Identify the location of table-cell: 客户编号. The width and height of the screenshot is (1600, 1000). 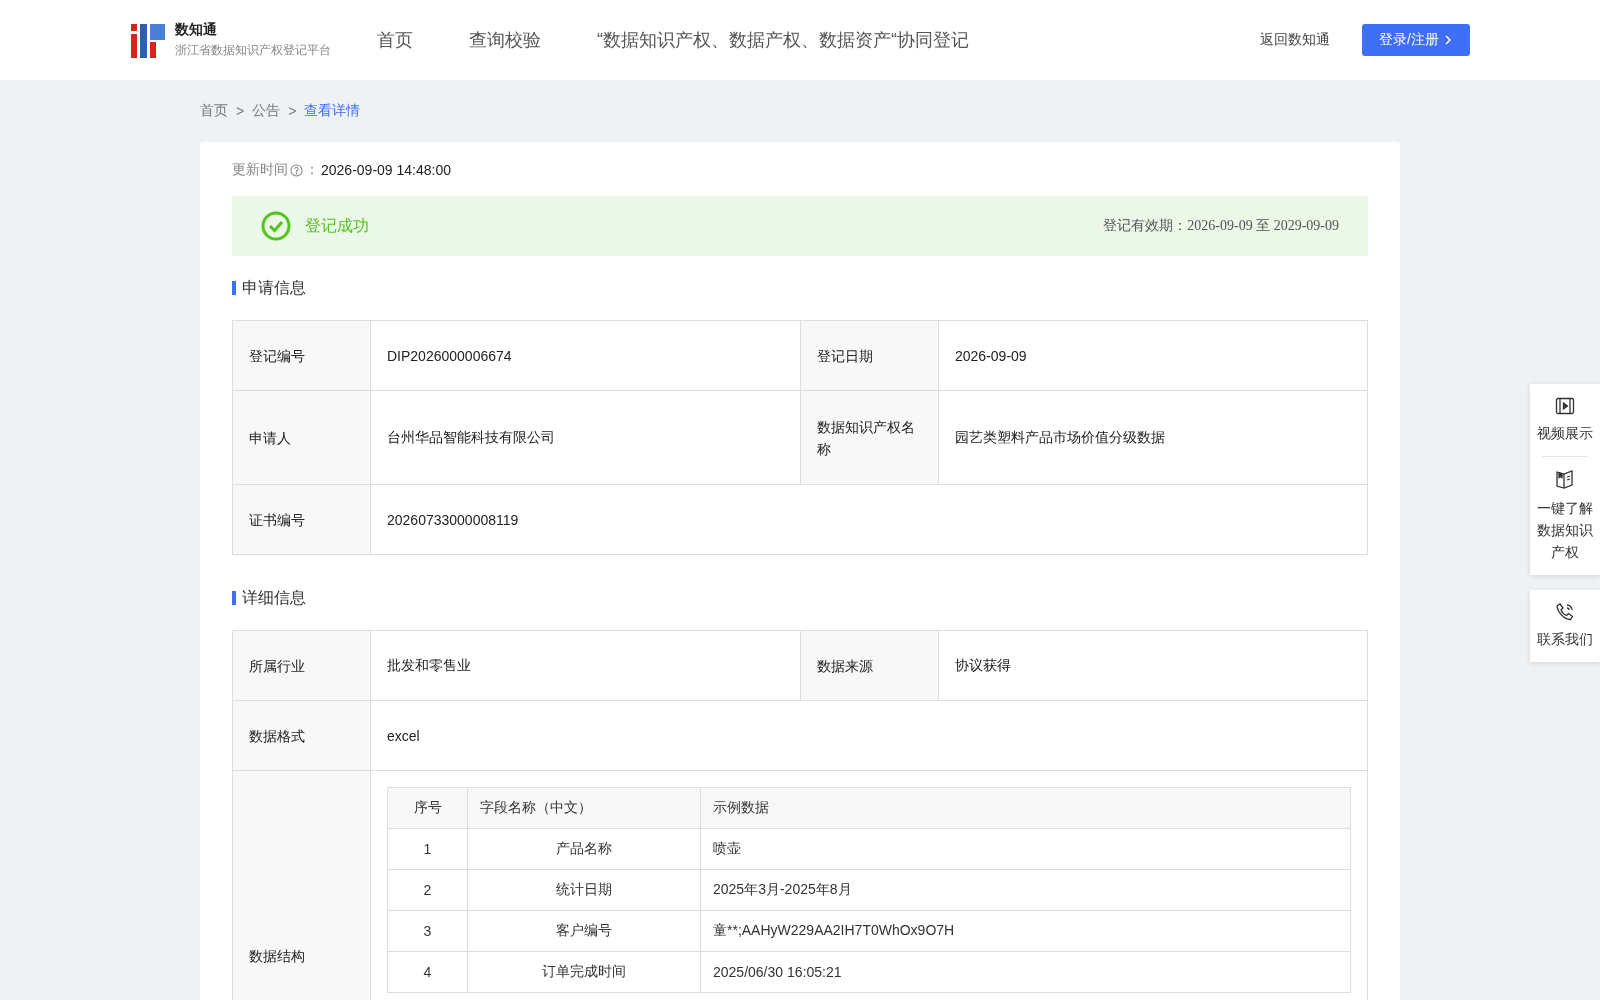
(584, 931).